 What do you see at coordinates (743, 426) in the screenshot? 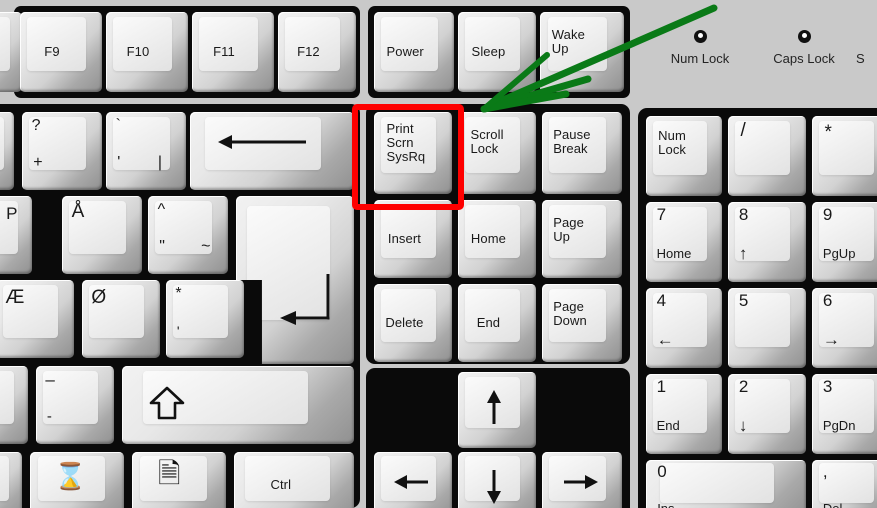
I see `key-sublabel-arrow-down: ↓` at bounding box center [743, 426].